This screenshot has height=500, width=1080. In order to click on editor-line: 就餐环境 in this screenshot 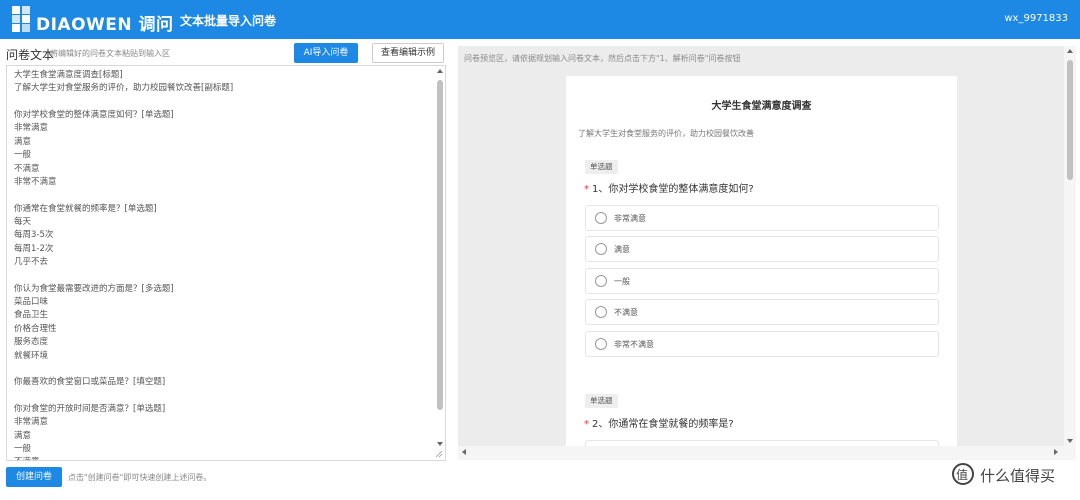, I will do `click(31, 355)`.